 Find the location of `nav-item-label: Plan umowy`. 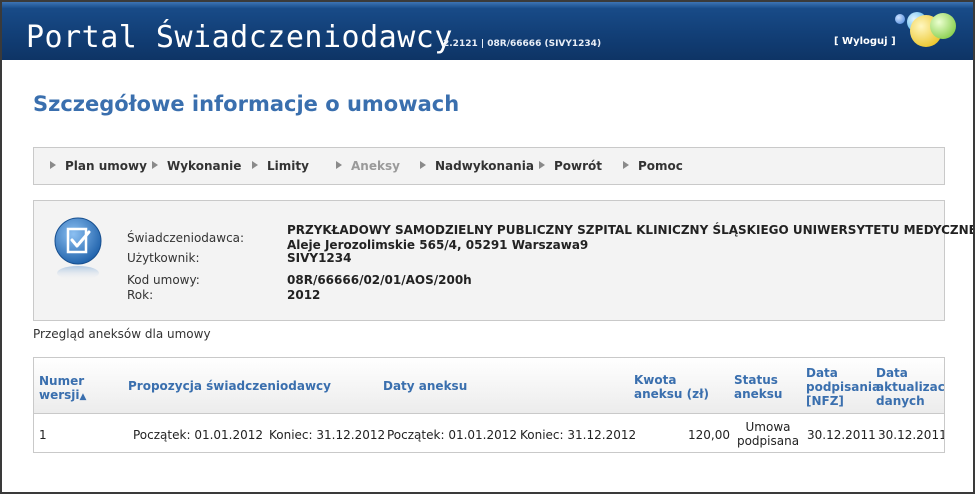

nav-item-label: Plan umowy is located at coordinates (106, 166).